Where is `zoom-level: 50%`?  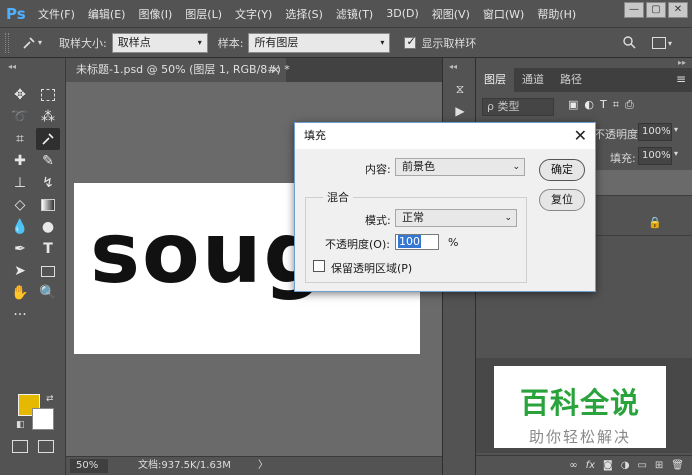 zoom-level: 50% is located at coordinates (89, 466).